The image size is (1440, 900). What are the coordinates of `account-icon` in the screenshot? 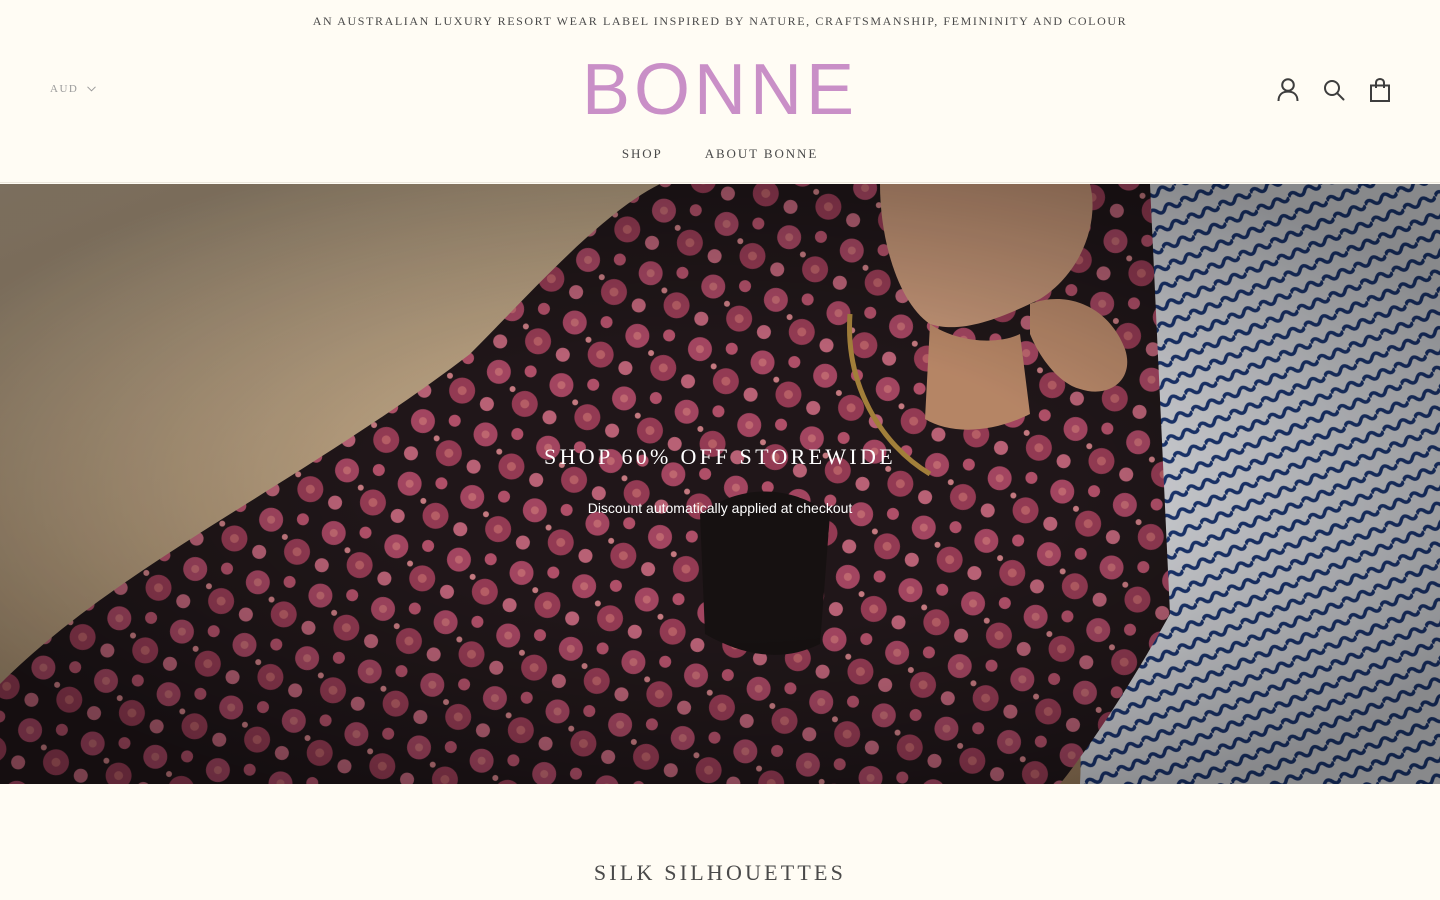 It's located at (1288, 90).